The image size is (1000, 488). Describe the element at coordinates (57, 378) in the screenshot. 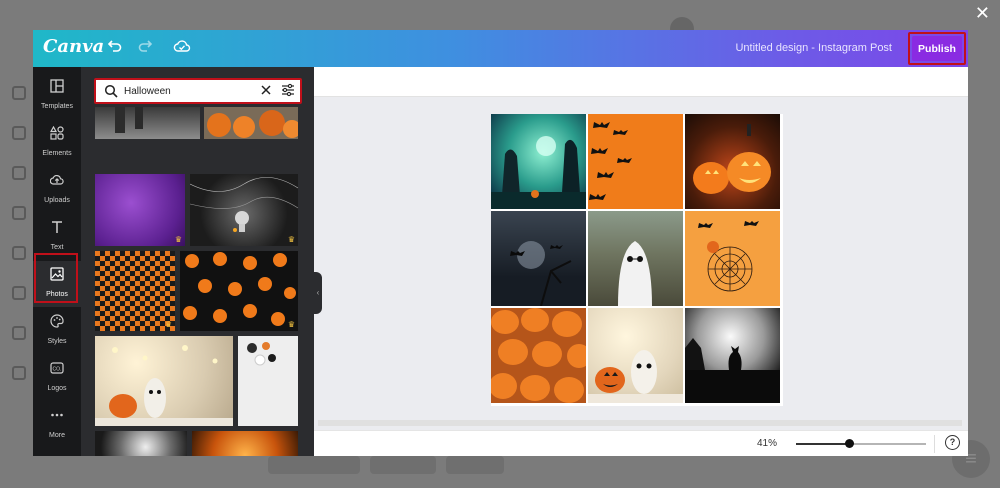

I see `nav-item-logos: CO. Logos` at that location.